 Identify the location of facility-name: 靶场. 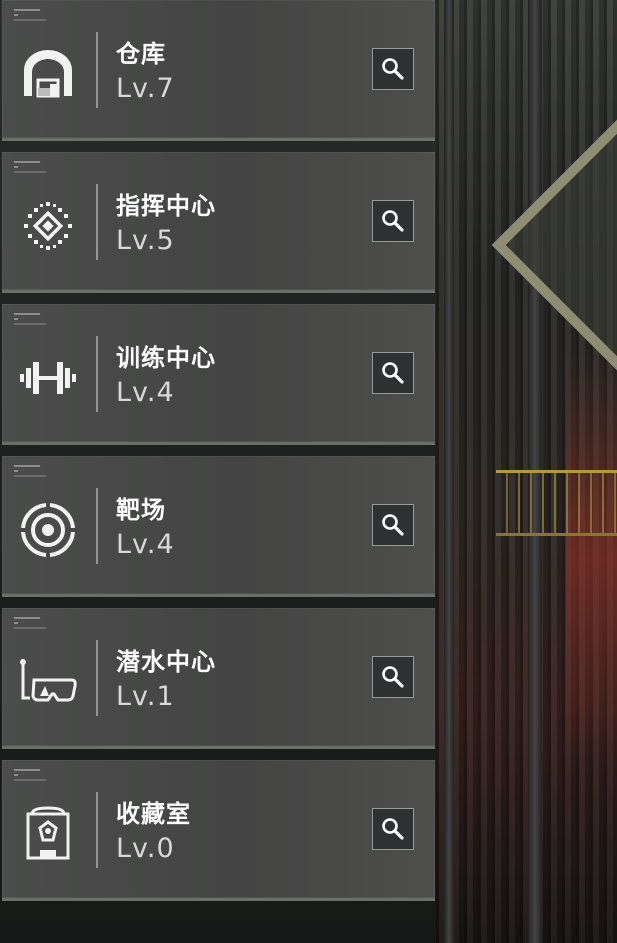
(141, 510).